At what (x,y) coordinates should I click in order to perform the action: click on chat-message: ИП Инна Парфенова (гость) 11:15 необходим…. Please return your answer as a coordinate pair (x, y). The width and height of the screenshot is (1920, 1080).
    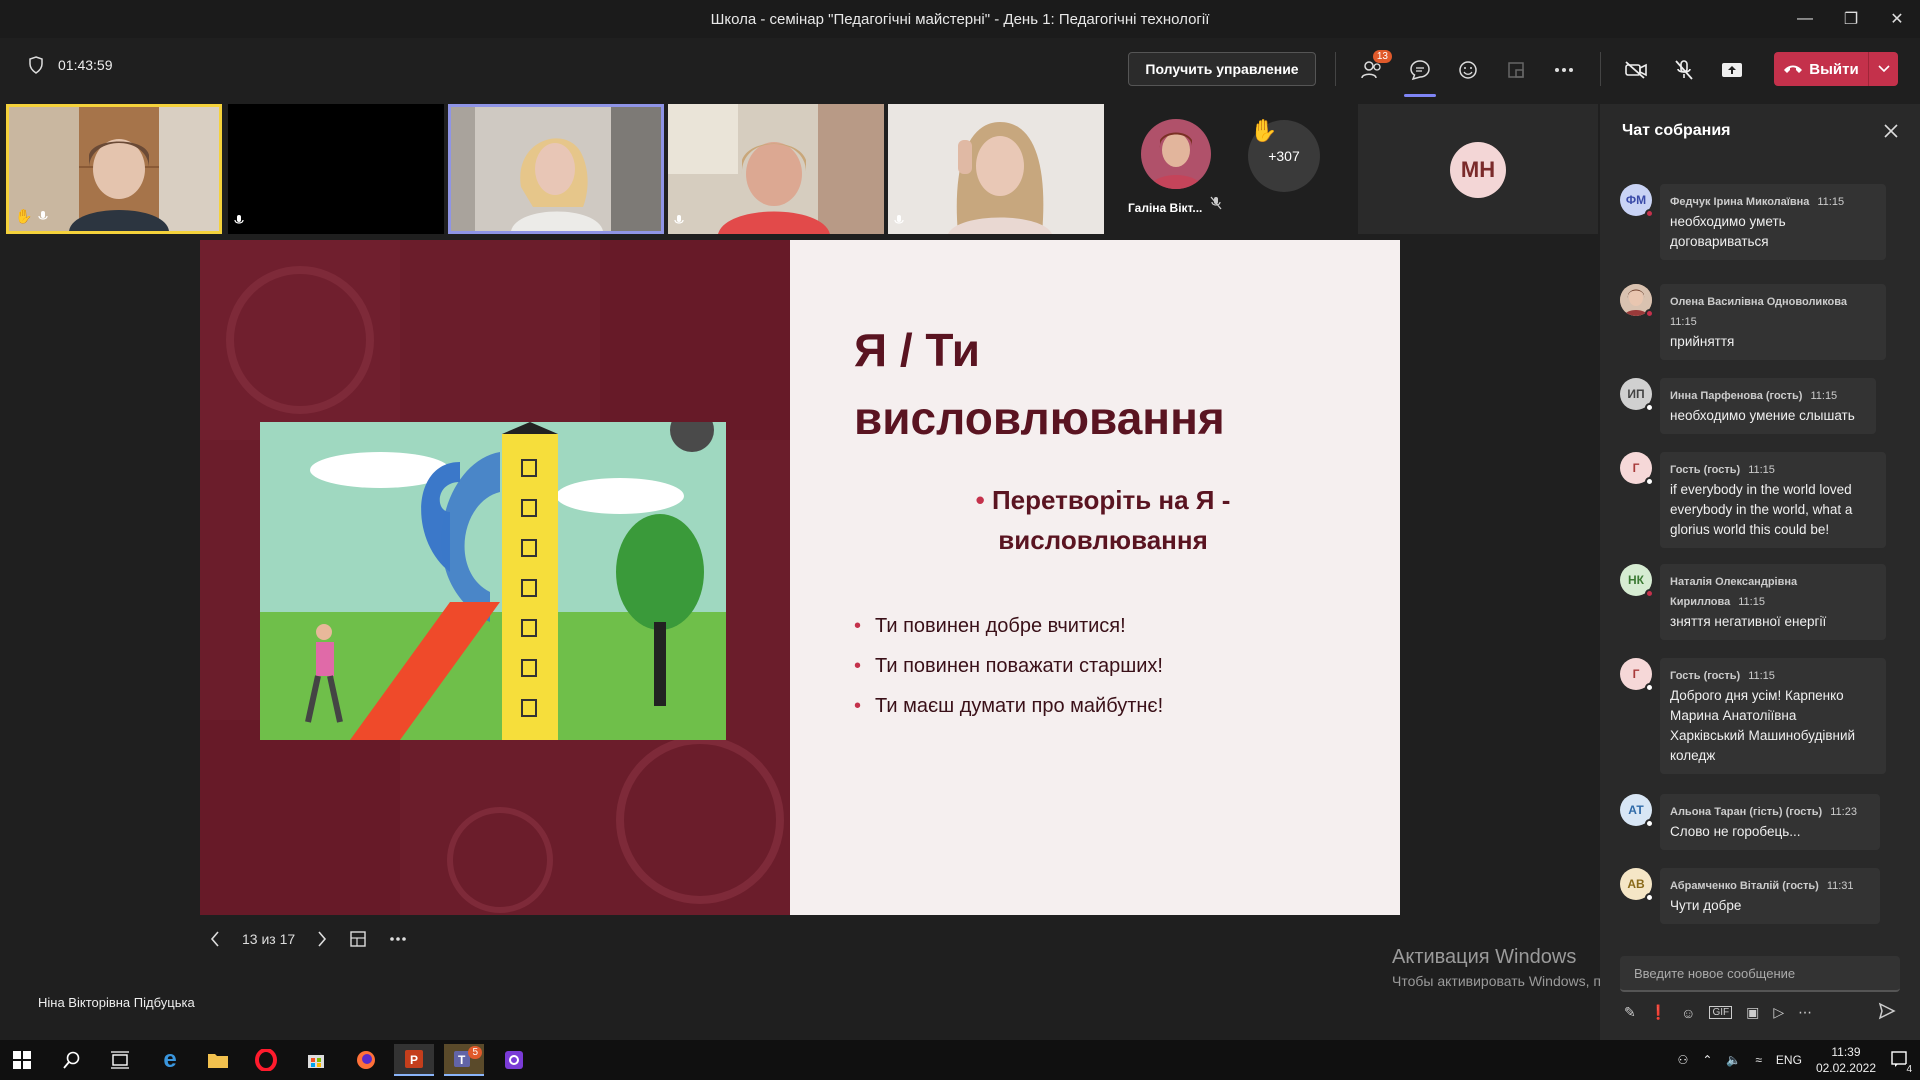
    Looking at the image, I should click on (1748, 406).